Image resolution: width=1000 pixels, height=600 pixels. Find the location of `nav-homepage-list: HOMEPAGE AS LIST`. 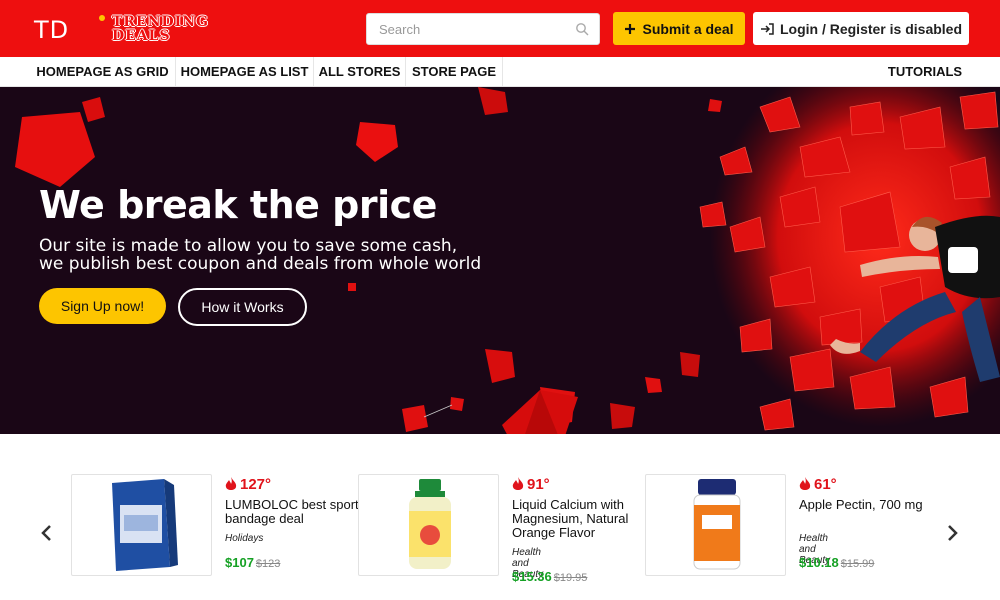

nav-homepage-list: HOMEPAGE AS LIST is located at coordinates (245, 72).